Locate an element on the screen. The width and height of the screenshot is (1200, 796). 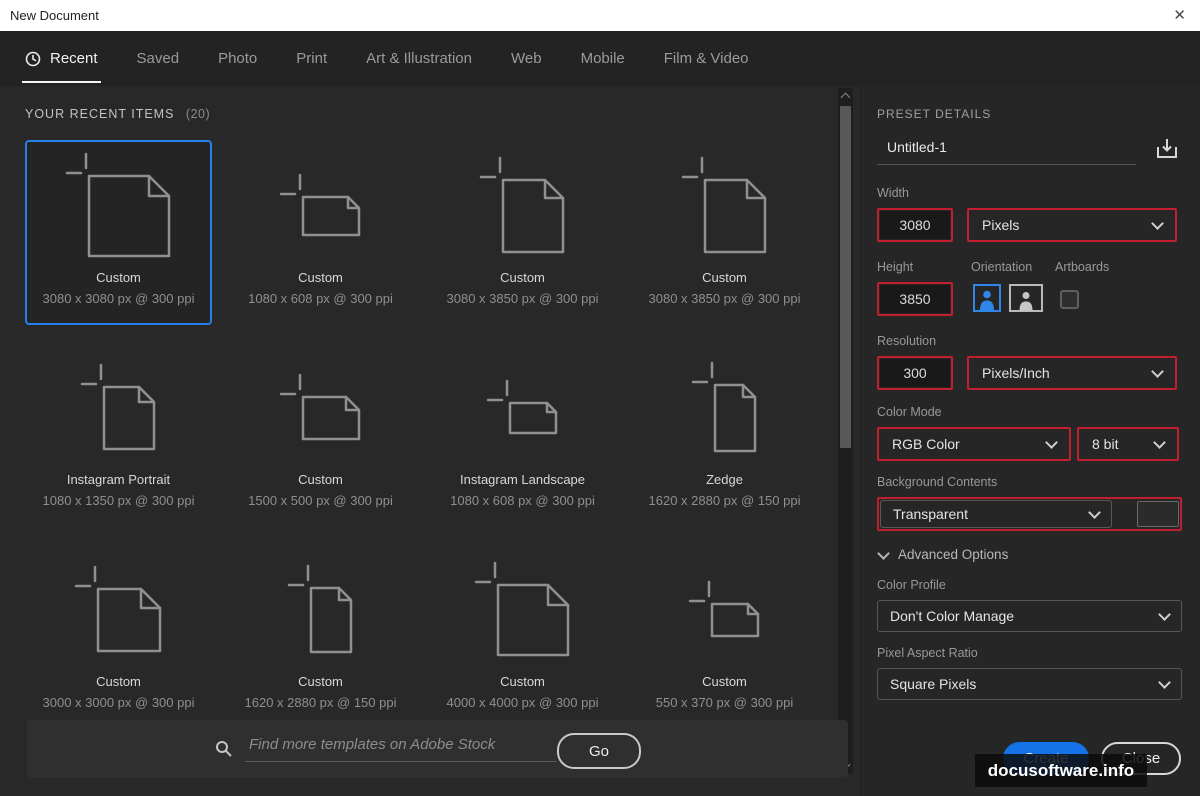
close-icon: ✕ is located at coordinates (1179, 15).